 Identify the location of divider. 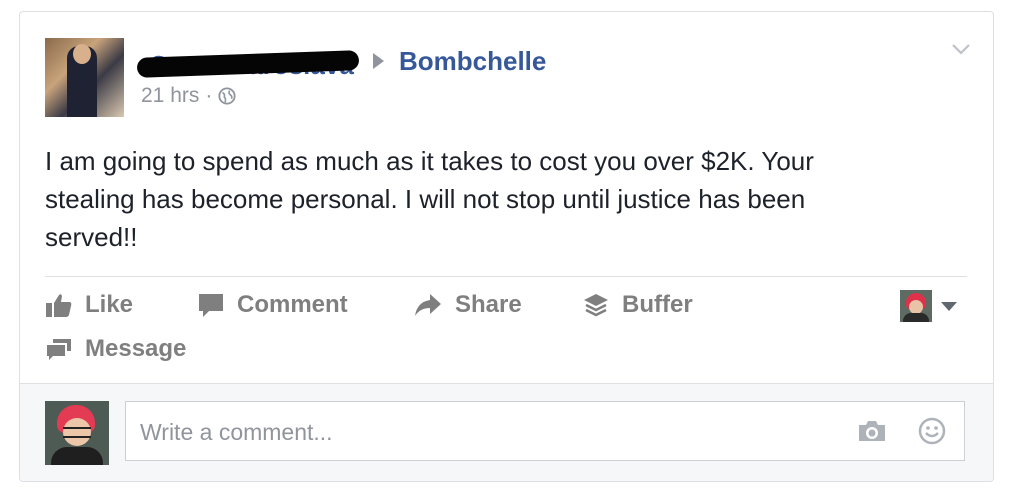
(506, 276).